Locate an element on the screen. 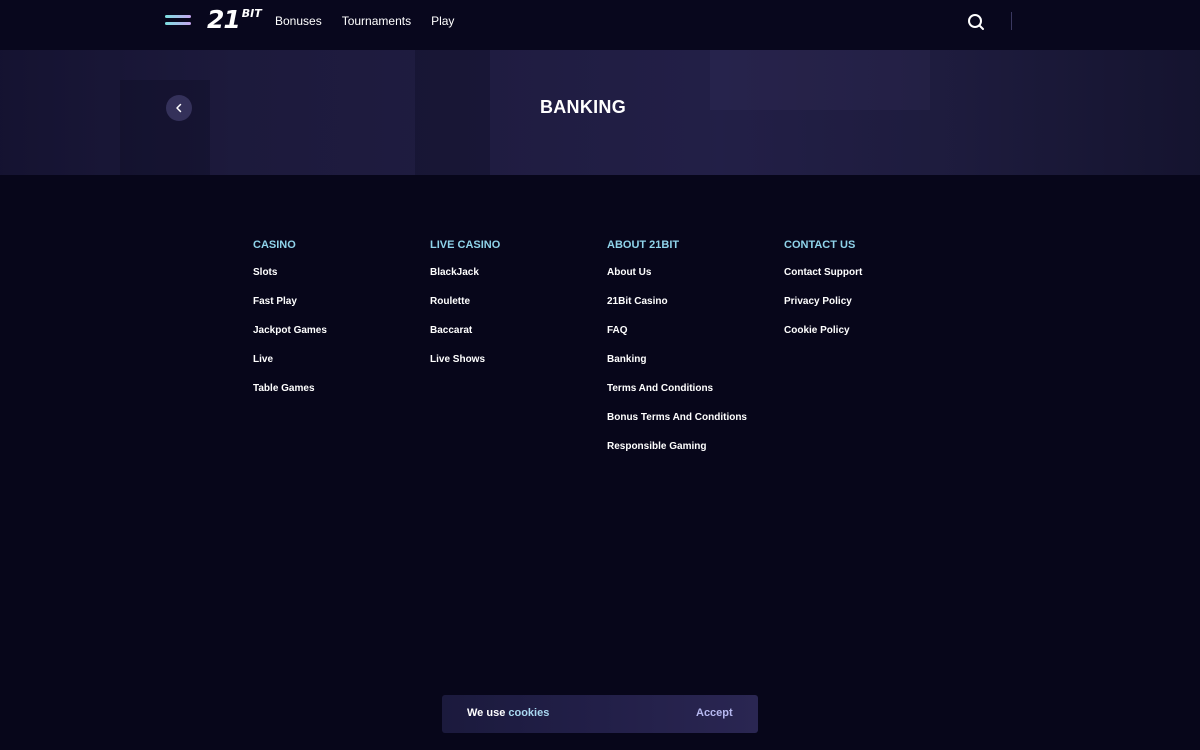  footer-link-contact-support: Contact Support is located at coordinates (823, 280).